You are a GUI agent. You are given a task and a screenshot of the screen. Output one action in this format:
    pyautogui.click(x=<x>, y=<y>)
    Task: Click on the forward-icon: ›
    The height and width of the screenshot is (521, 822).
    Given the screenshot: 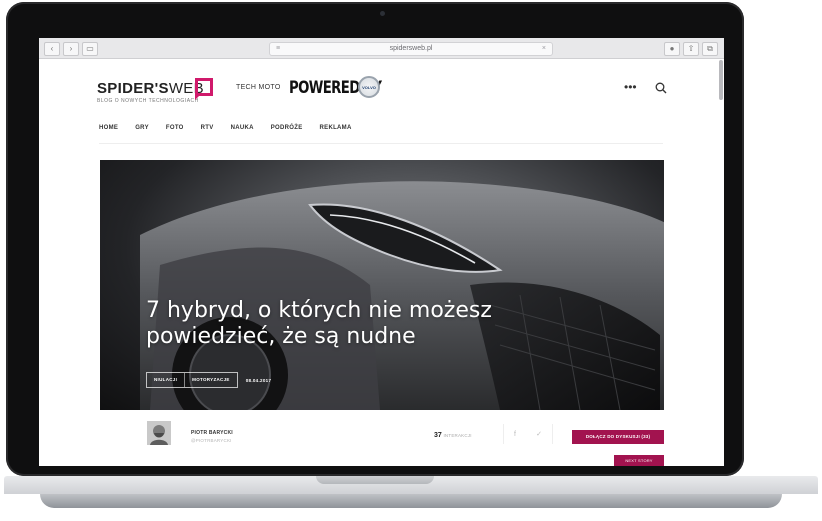 What is the action you would take?
    pyautogui.click(x=71, y=49)
    